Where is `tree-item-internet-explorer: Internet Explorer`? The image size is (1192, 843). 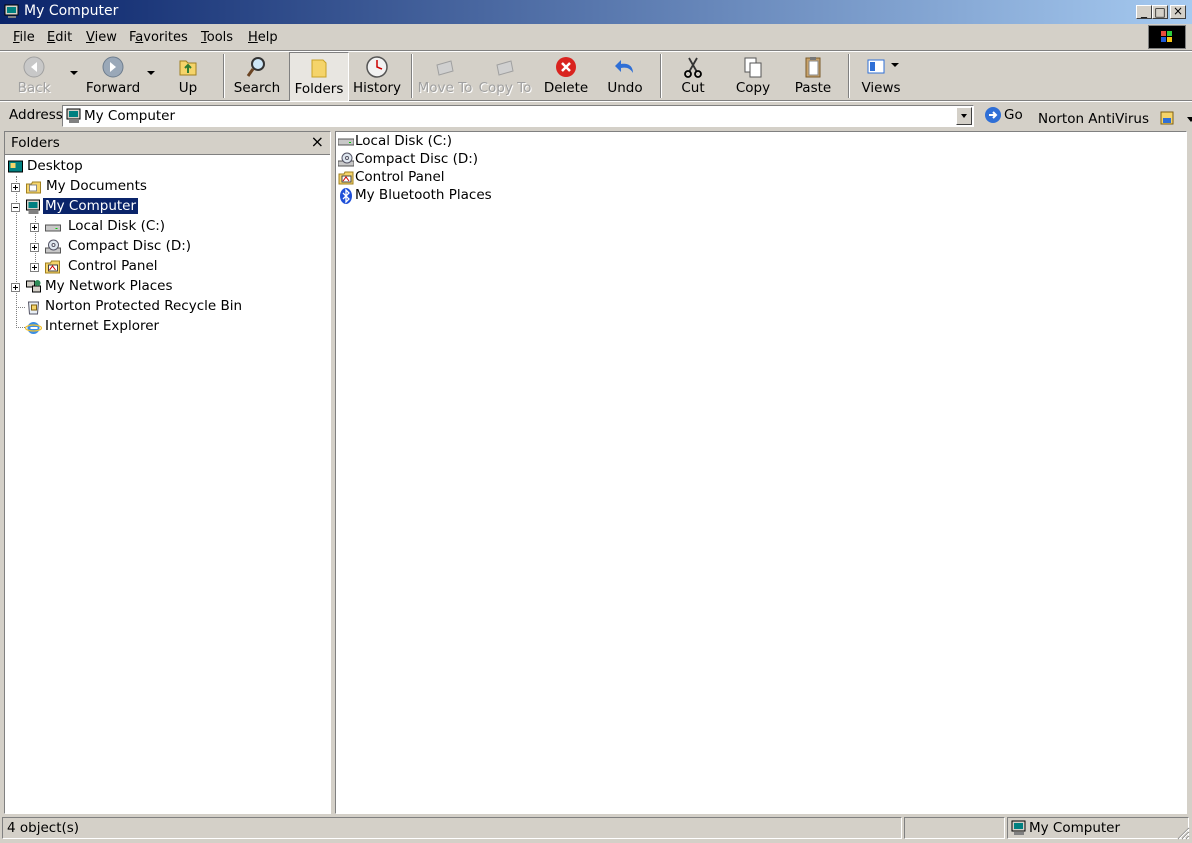 tree-item-internet-explorer: Internet Explorer is located at coordinates (165, 327).